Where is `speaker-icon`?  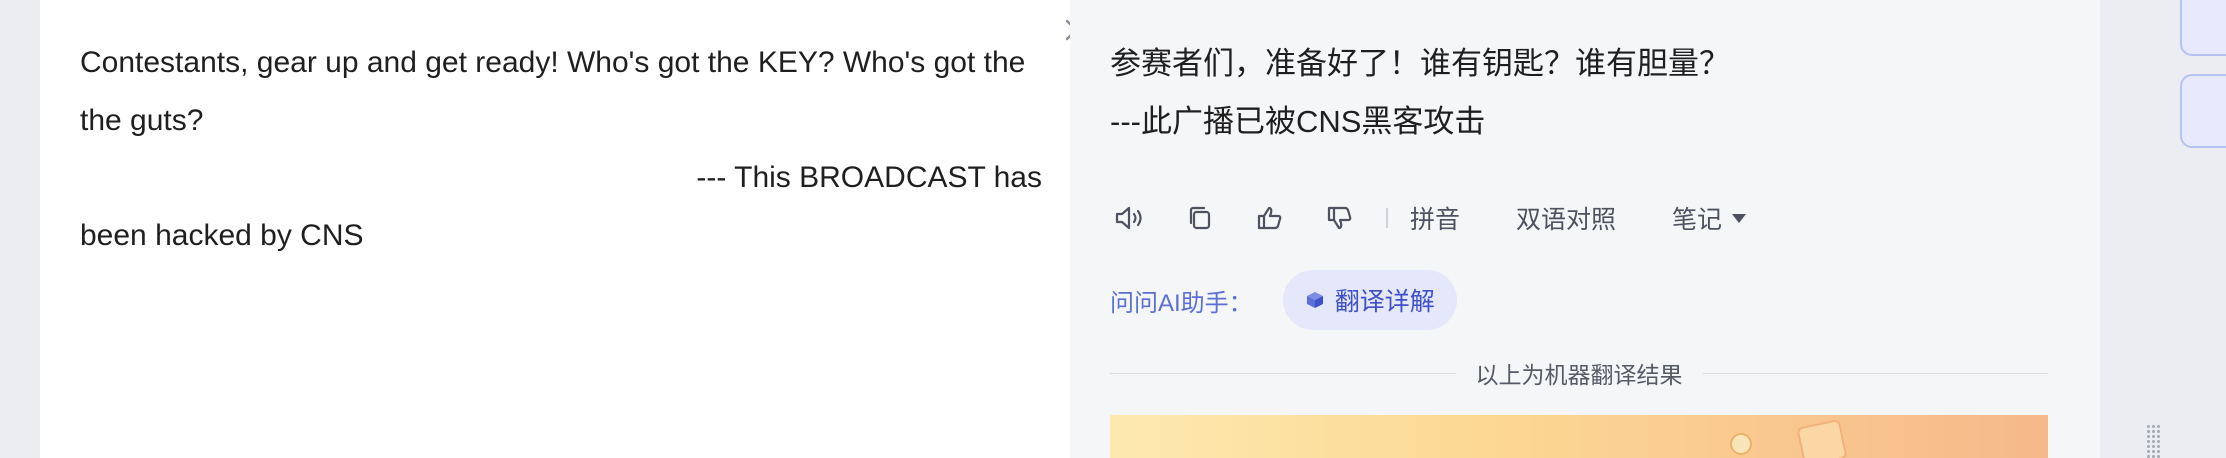
speaker-icon is located at coordinates (1128, 218).